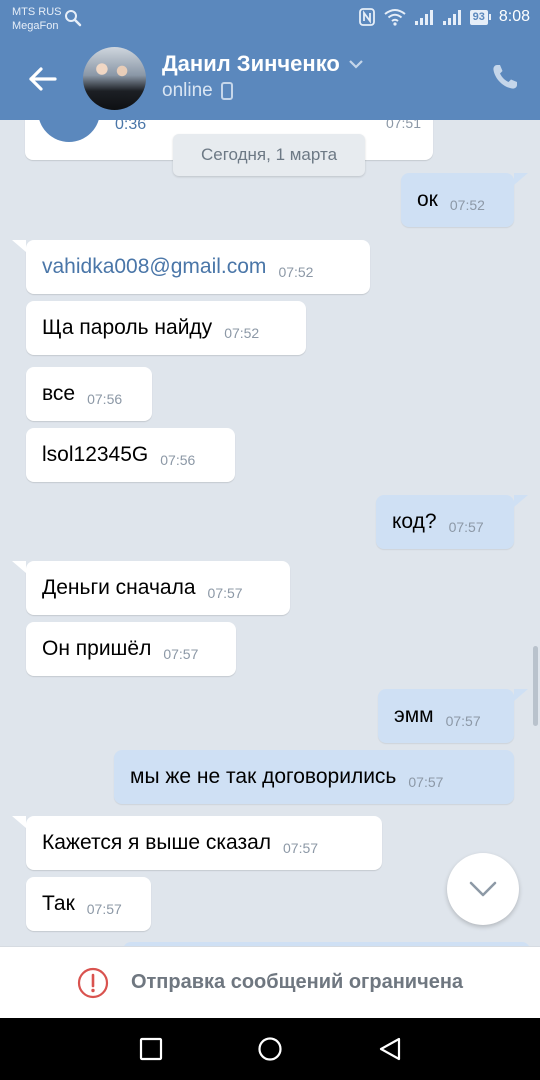  Describe the element at coordinates (37, 19) in the screenshot. I see `carrier-info: MTS RUS MegaFon` at that location.